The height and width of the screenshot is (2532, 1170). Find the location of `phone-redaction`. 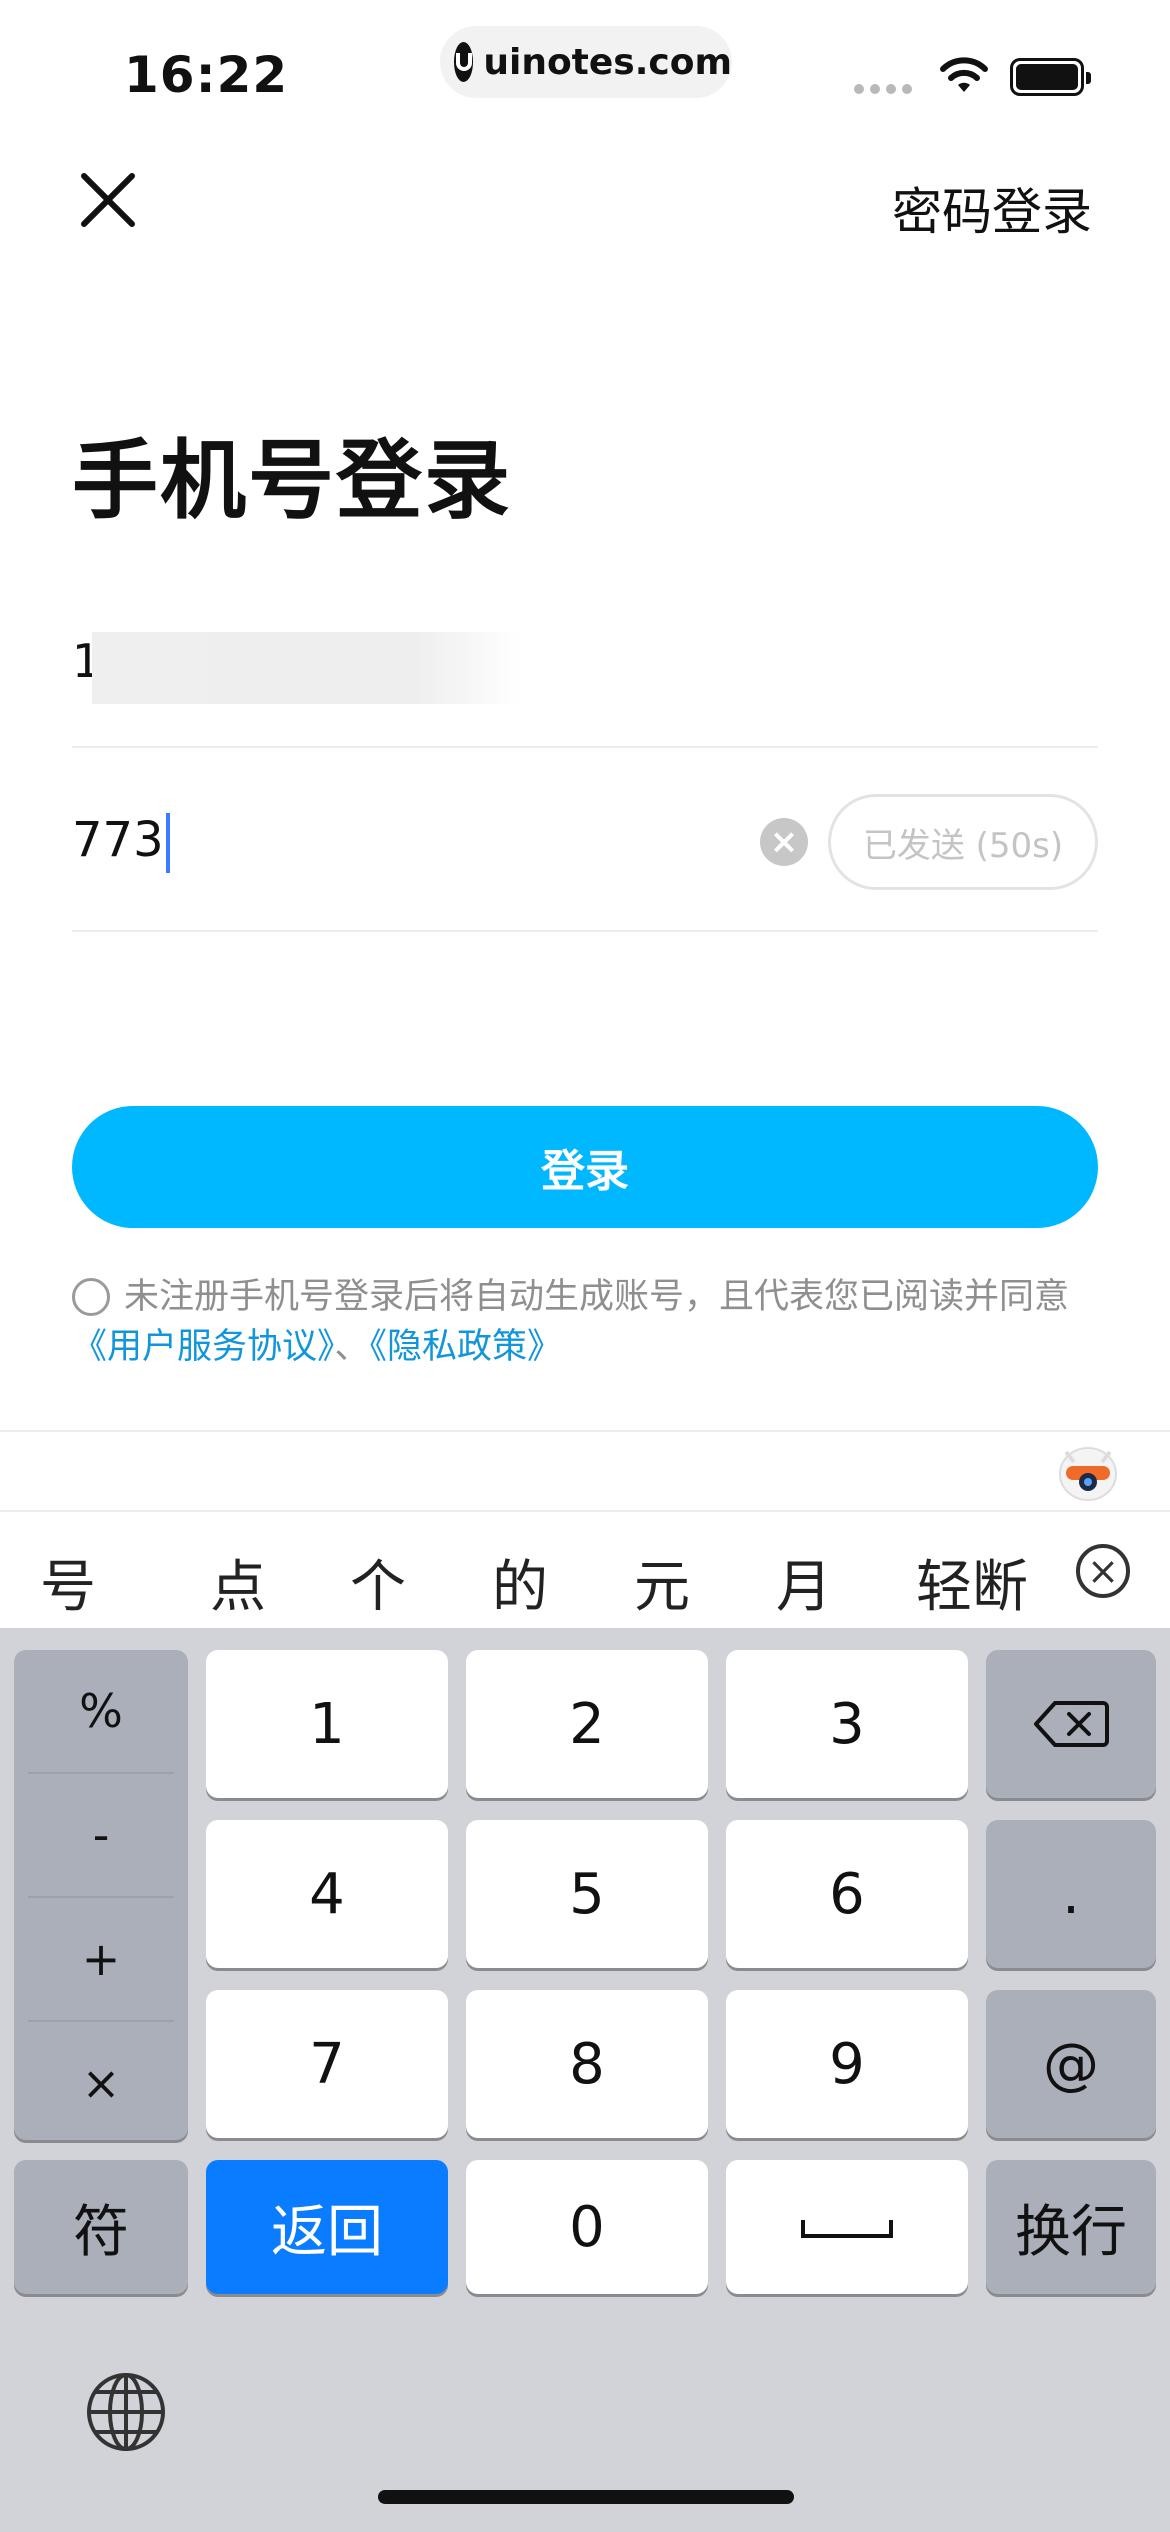

phone-redaction is located at coordinates (307, 668).